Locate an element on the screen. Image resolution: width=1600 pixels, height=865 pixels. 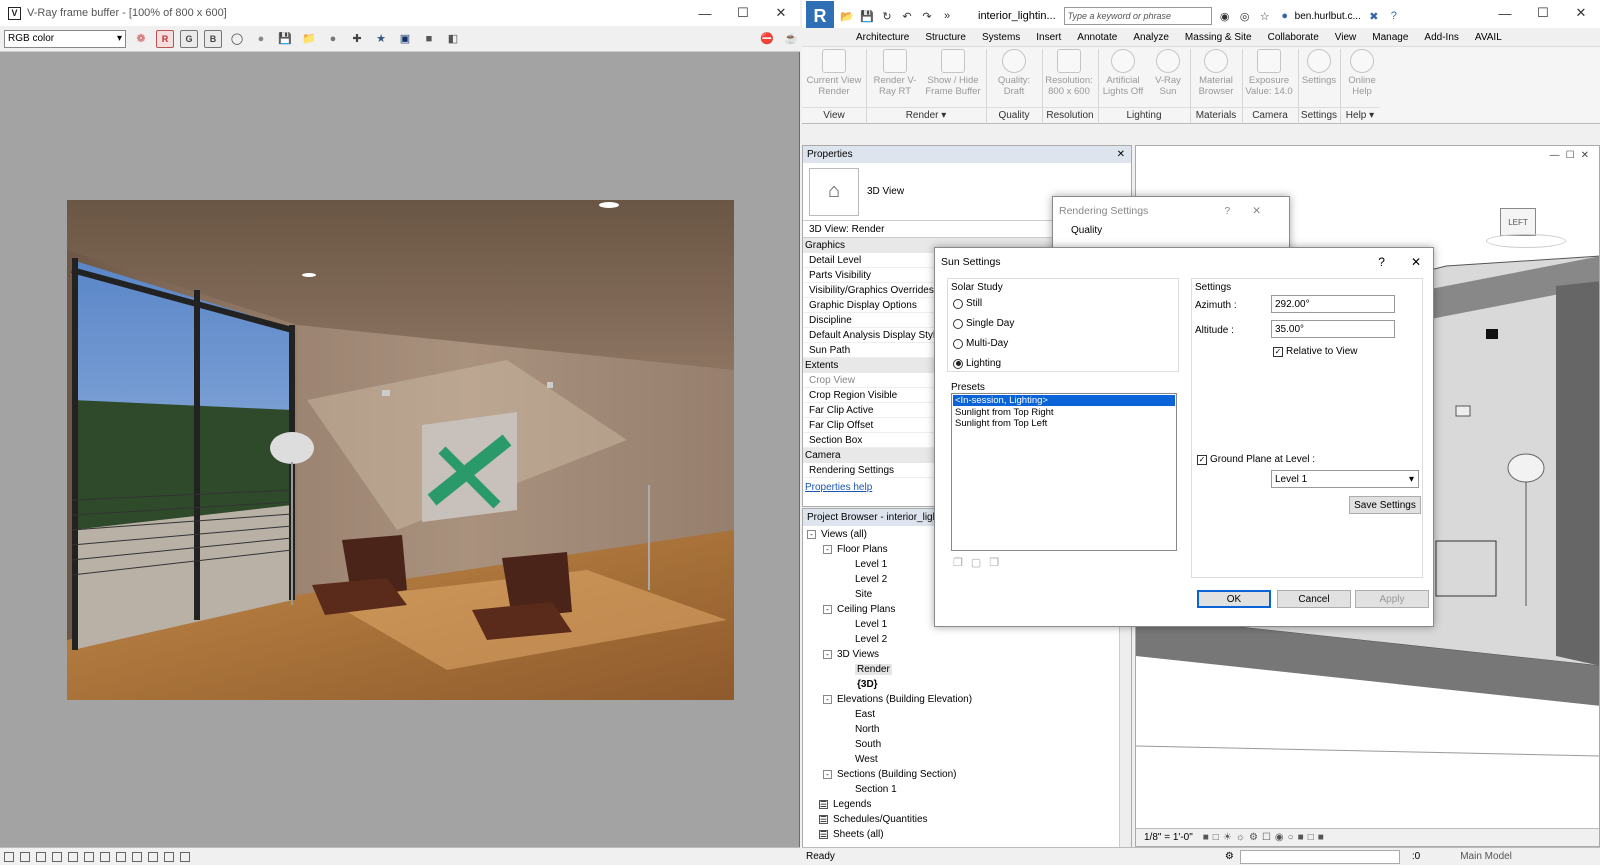
history-icon: ◧ is located at coordinates (453, 39).